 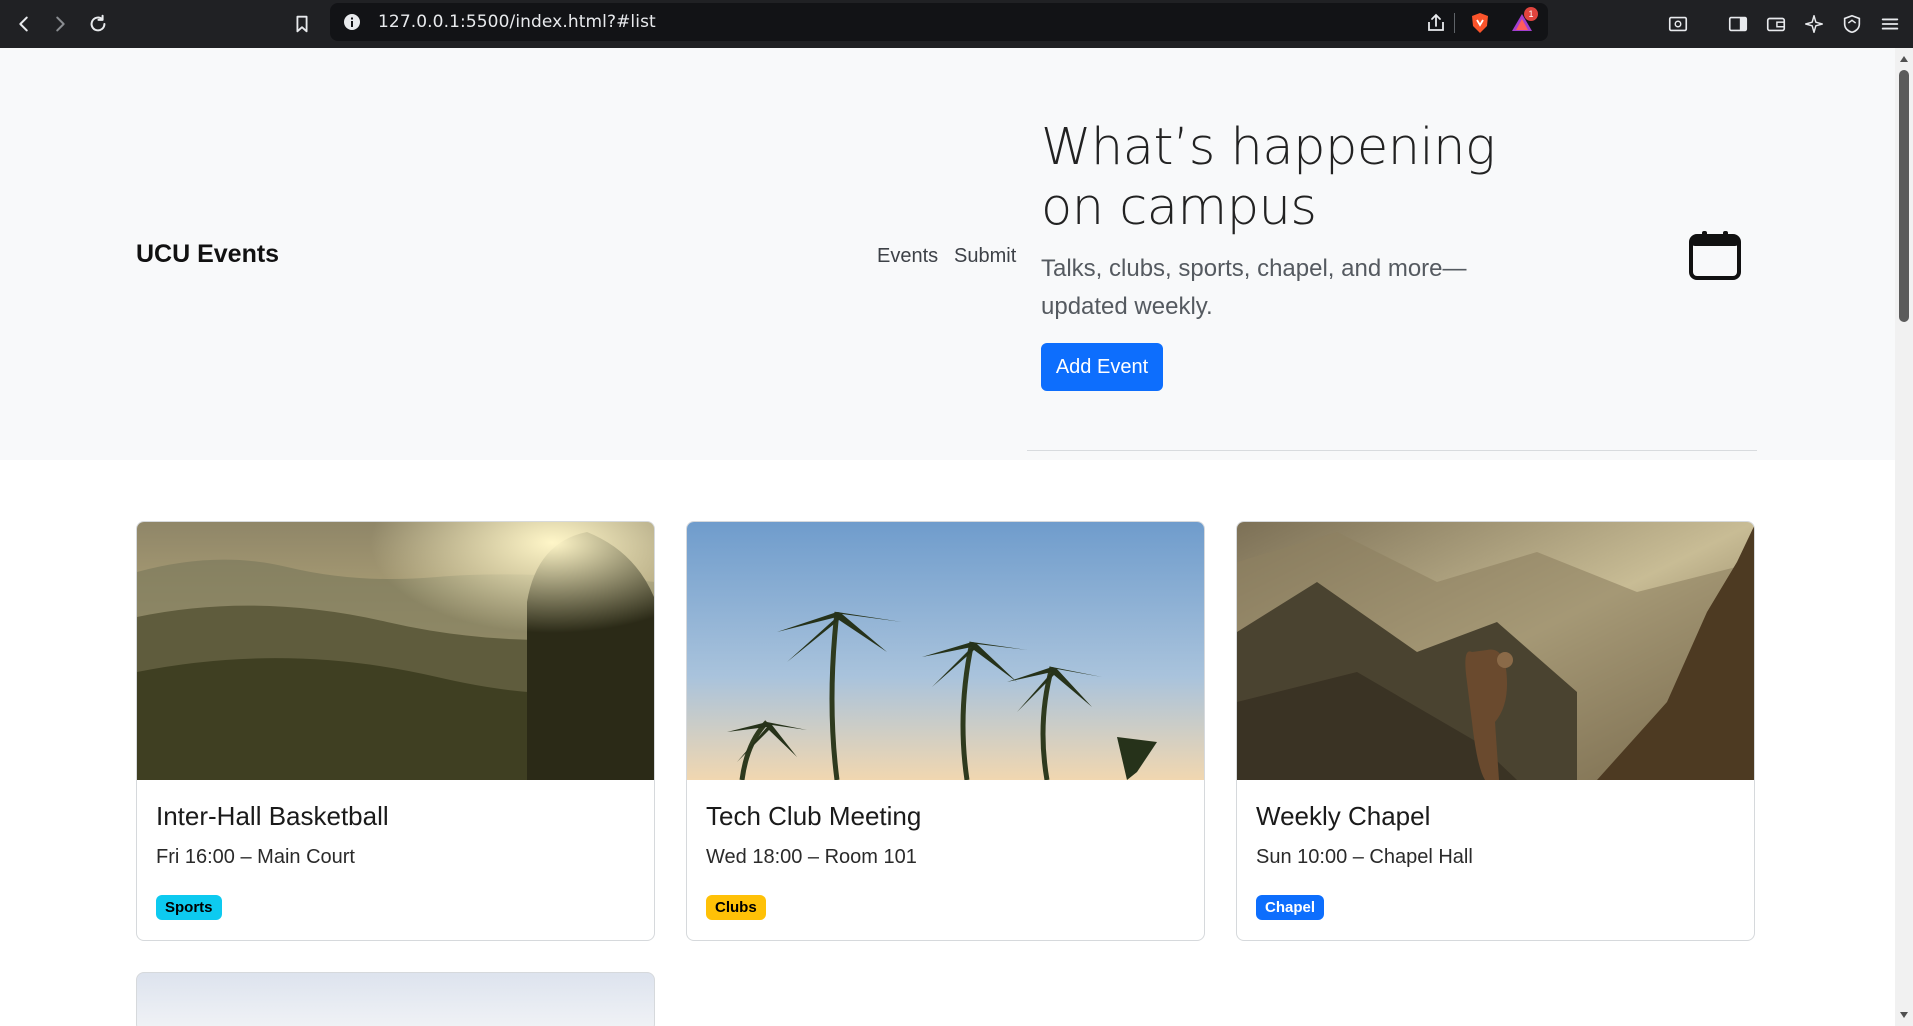 I want to click on sidebar-icon, so click(x=1738, y=24).